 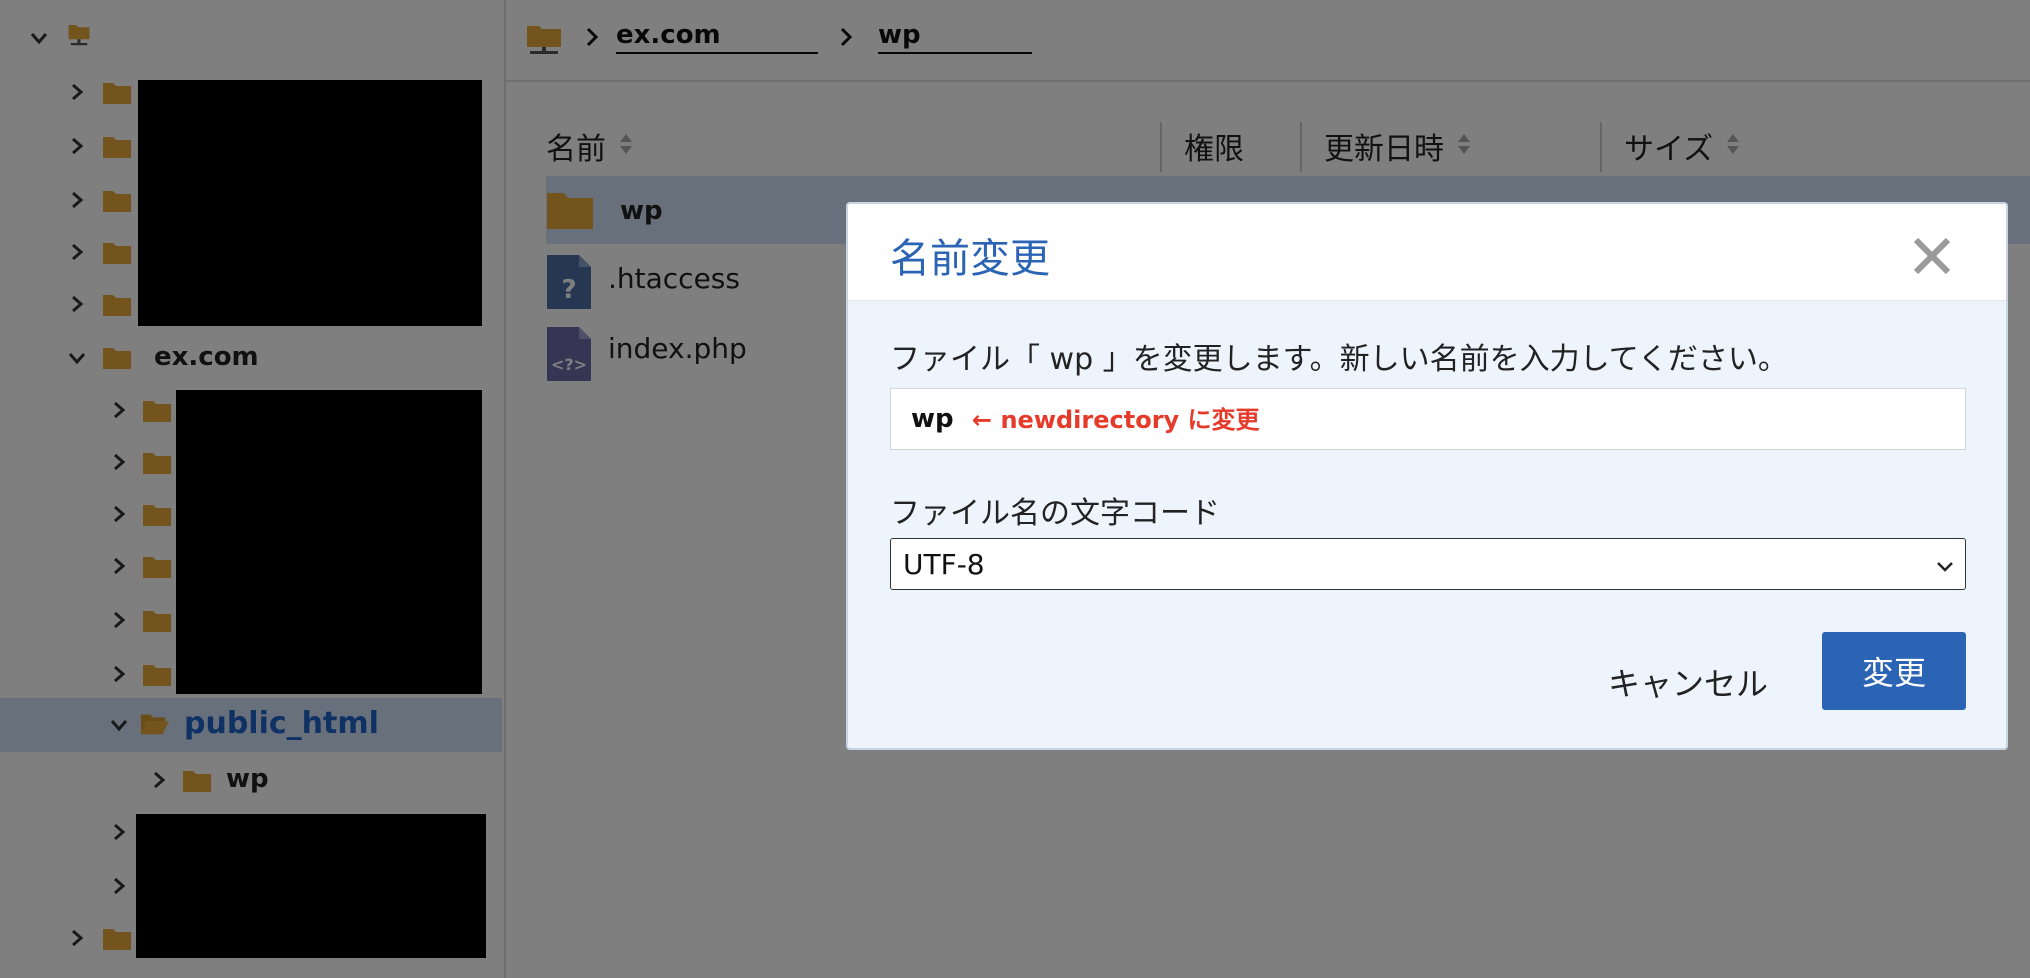 I want to click on encoding-select: UTF-8, so click(x=1428, y=564).